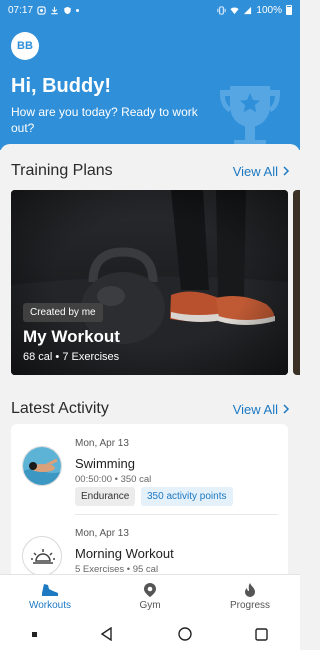  What do you see at coordinates (221, 10) in the screenshot?
I see `vibrate-icon` at bounding box center [221, 10].